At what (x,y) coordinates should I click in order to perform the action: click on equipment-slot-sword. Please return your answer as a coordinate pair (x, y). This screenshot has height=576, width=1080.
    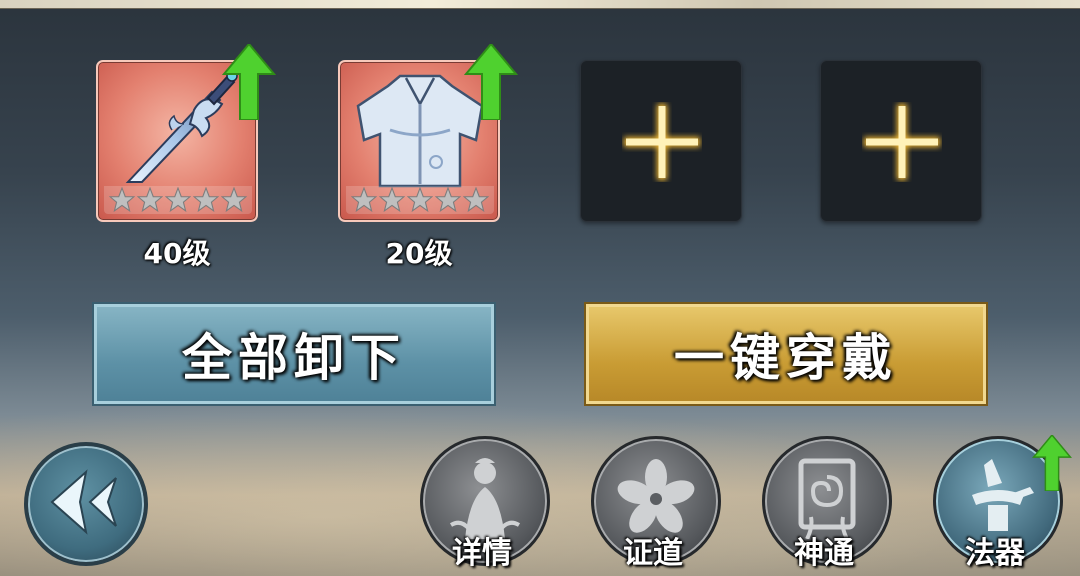
    Looking at the image, I should click on (186, 133).